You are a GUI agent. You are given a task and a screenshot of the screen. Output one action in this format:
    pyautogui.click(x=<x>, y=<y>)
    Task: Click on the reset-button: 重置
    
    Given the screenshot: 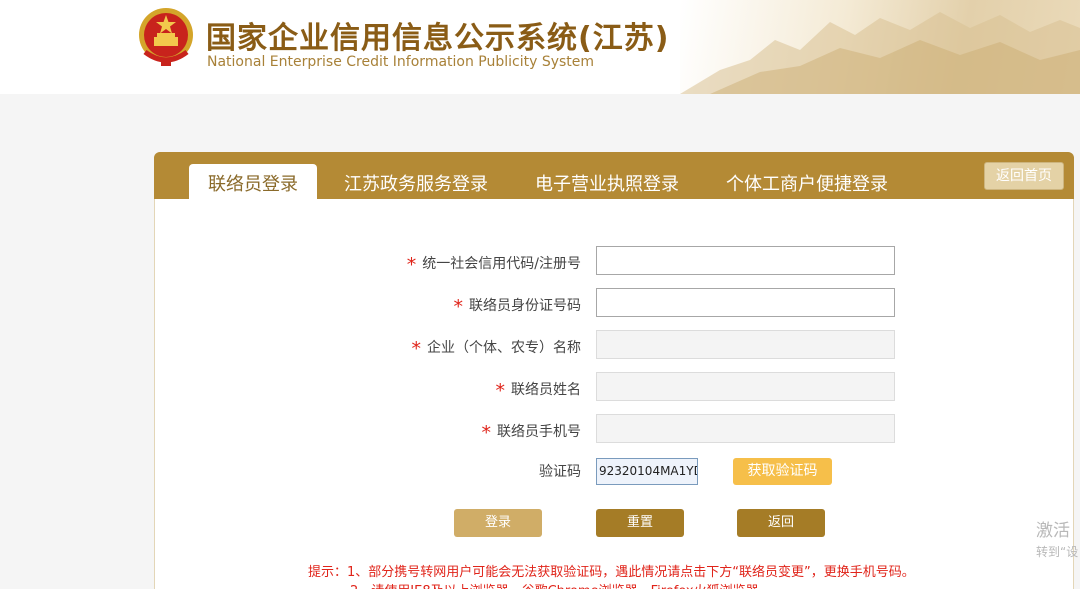 What is the action you would take?
    pyautogui.click(x=640, y=523)
    